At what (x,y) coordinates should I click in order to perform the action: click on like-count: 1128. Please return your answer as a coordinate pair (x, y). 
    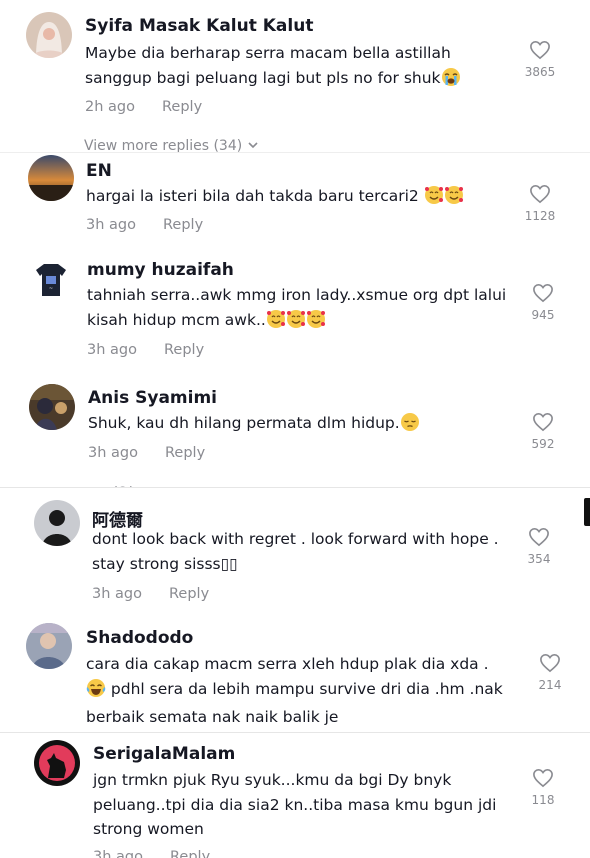
    Looking at the image, I should click on (540, 216).